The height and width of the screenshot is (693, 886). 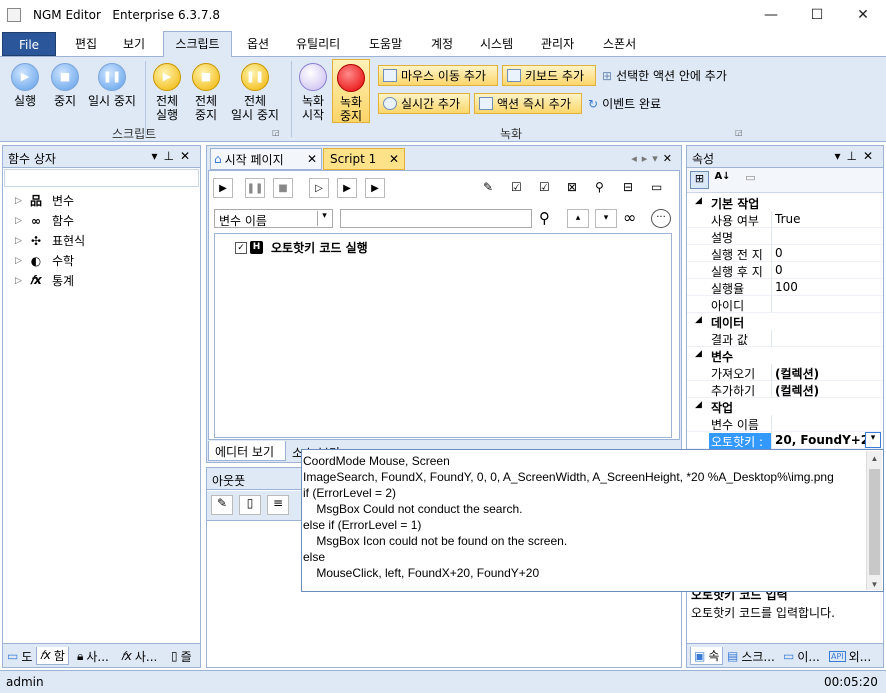 I want to click on edit-icon: ✎, so click(x=493, y=189).